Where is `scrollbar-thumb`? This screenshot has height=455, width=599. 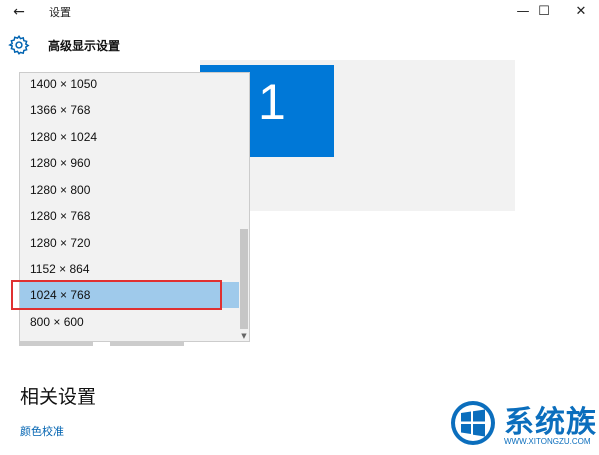
scrollbar-thumb is located at coordinates (244, 279).